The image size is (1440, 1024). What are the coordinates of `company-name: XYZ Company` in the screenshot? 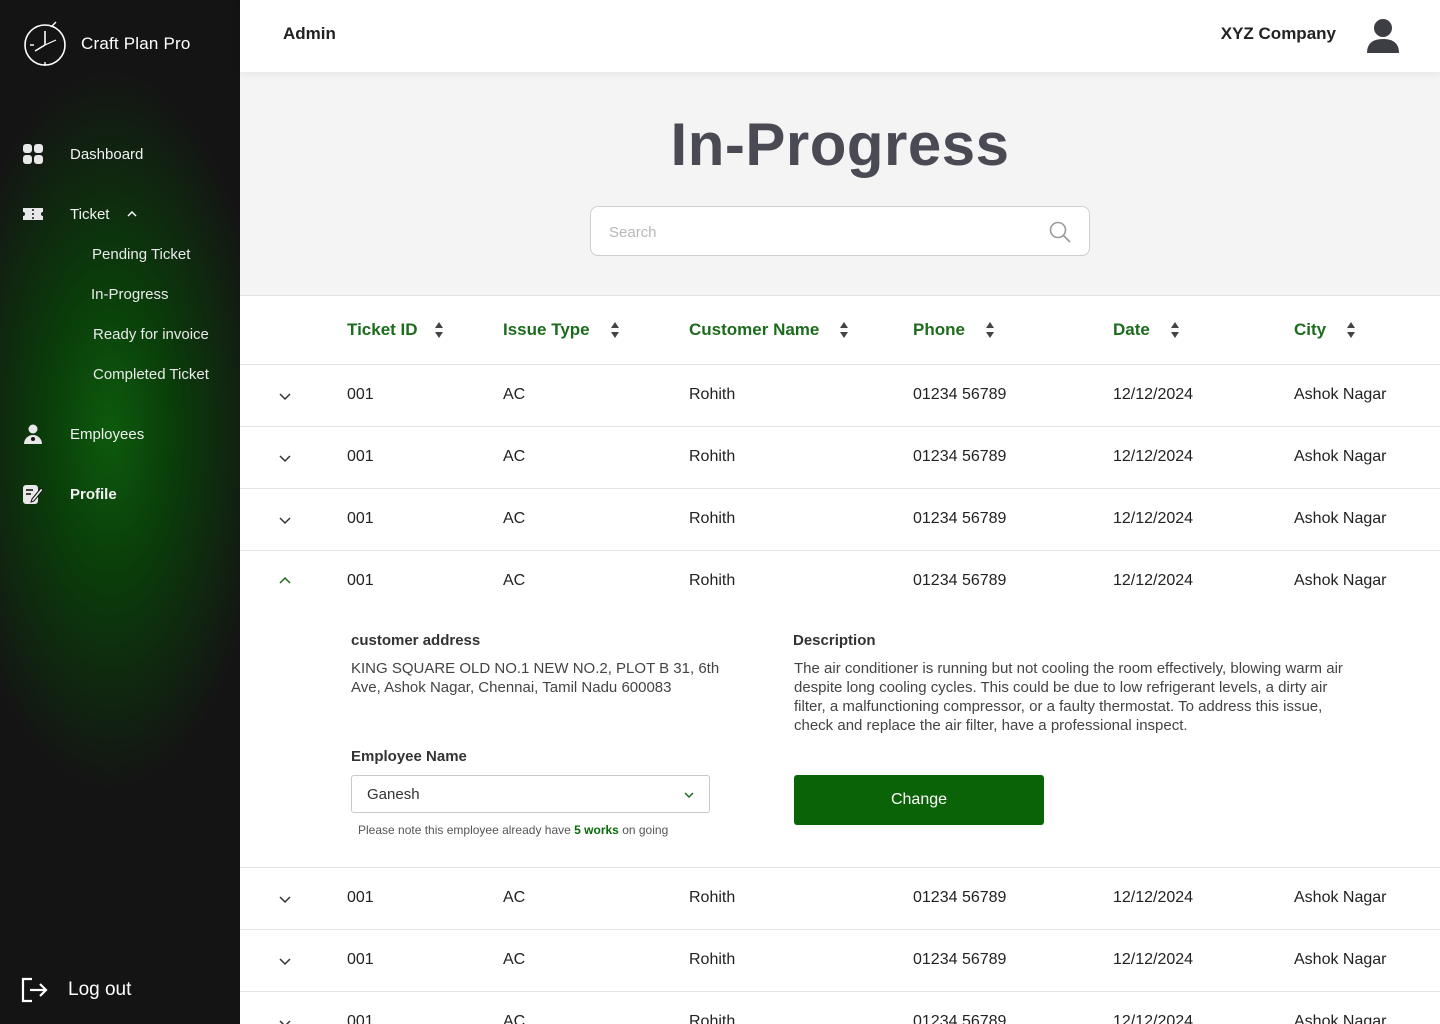 It's located at (1278, 33).